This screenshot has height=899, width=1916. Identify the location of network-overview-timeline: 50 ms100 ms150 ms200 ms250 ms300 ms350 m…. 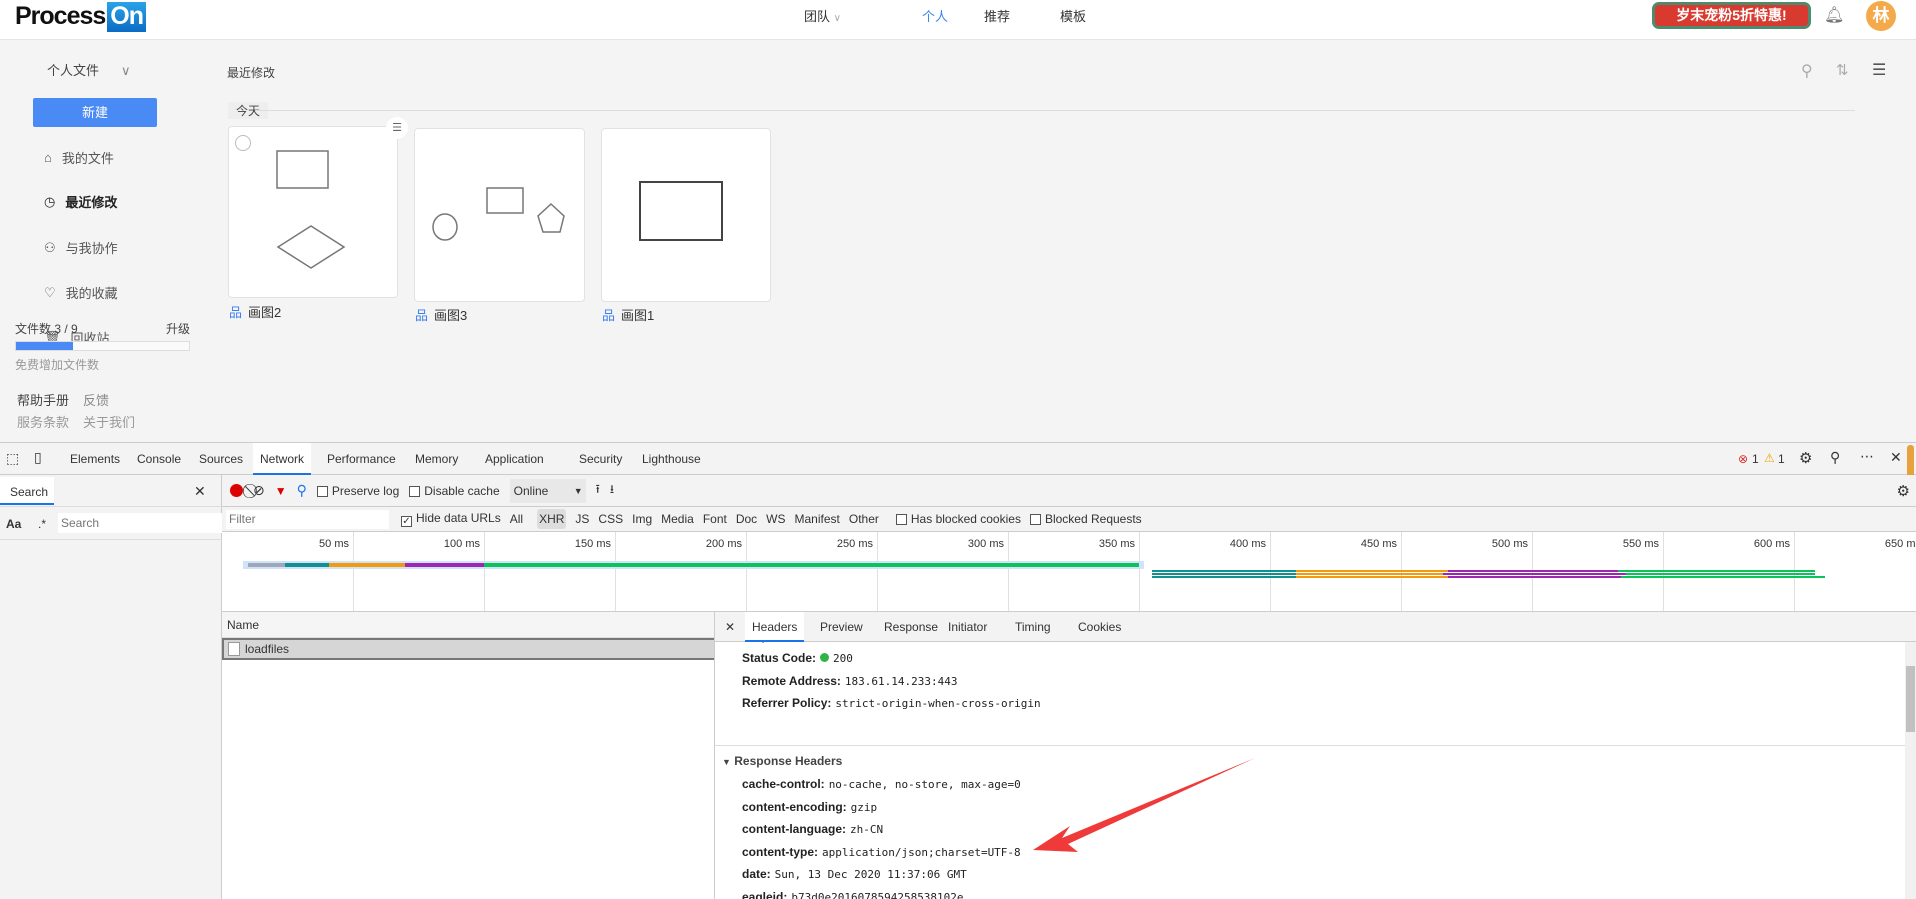
(1069, 572).